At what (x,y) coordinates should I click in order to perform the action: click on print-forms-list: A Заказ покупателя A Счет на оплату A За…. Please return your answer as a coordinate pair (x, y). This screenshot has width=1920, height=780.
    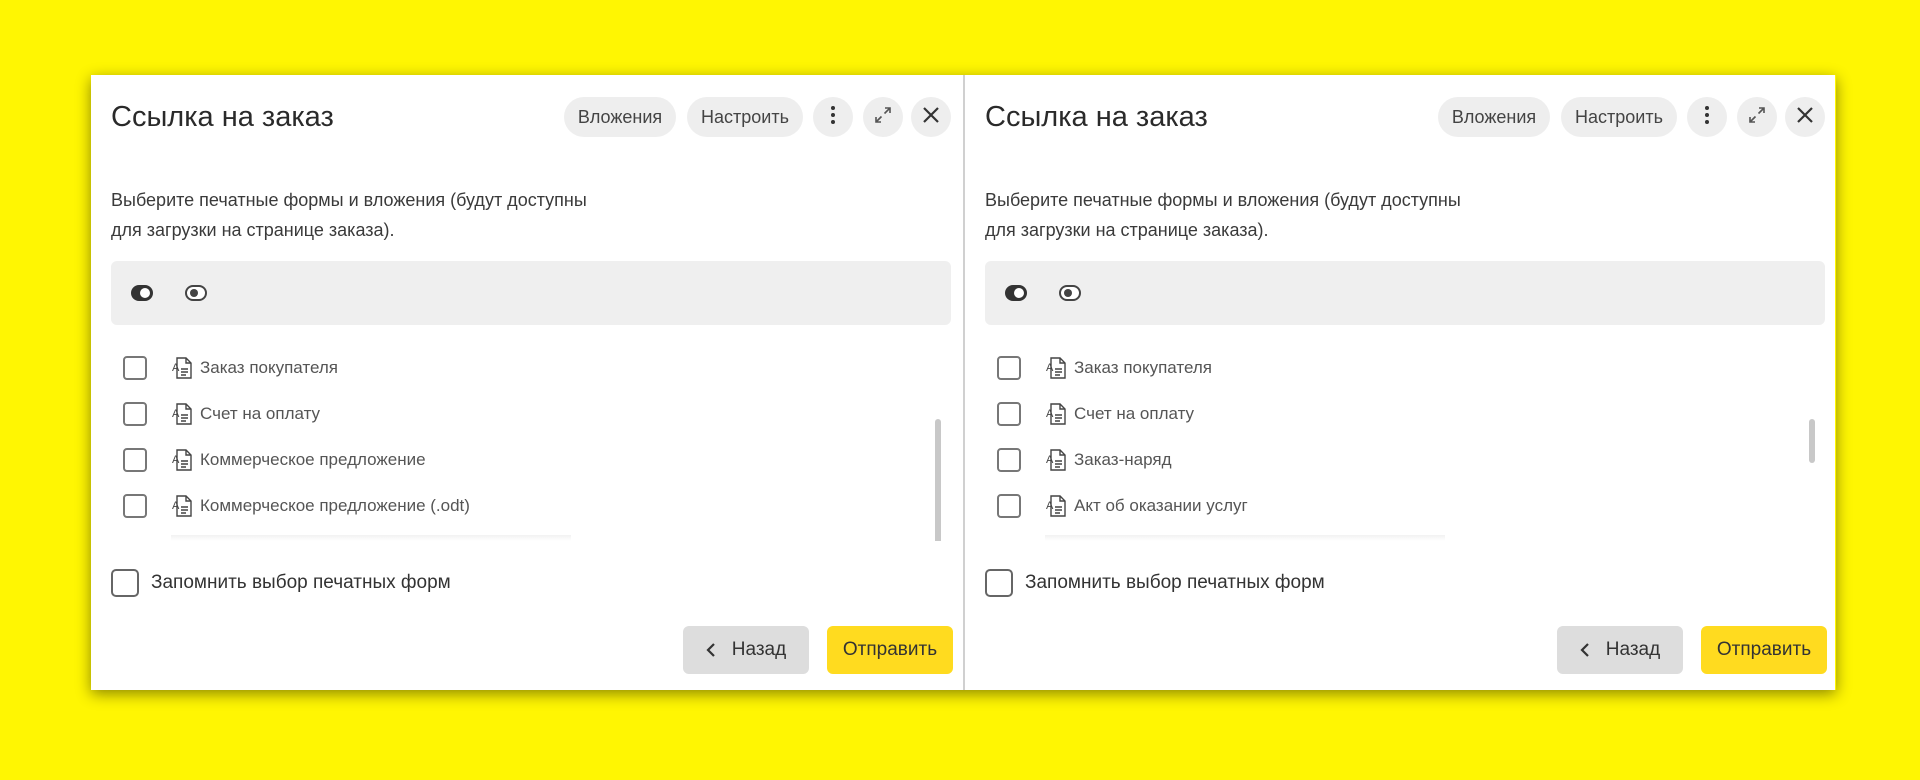
    Looking at the image, I should click on (1400, 443).